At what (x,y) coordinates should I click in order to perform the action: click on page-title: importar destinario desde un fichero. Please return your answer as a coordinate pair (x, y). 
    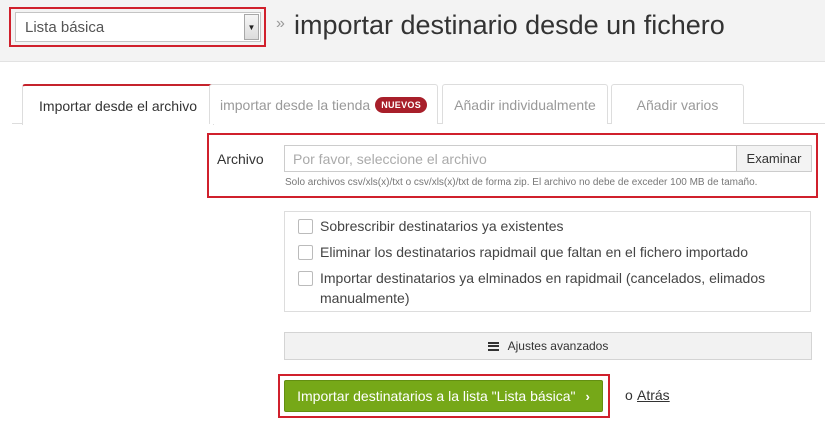
    Looking at the image, I should click on (509, 25).